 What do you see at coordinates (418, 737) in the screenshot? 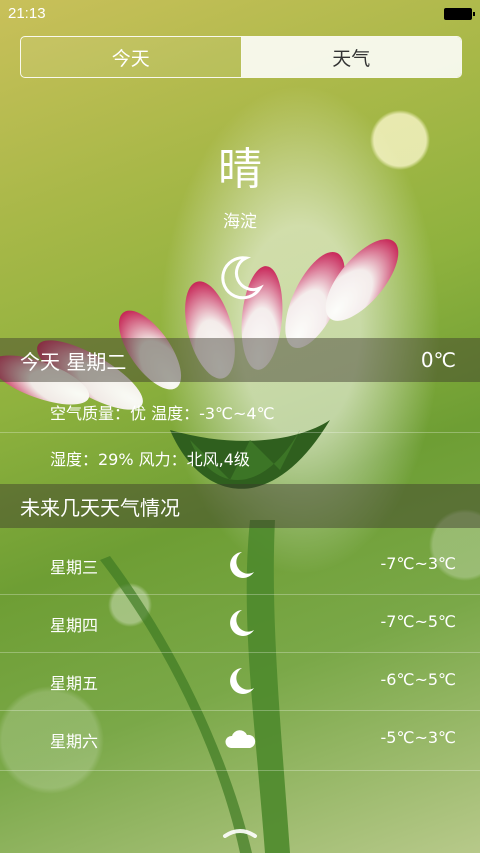
I see `forecast-range: -5℃~3℃` at bounding box center [418, 737].